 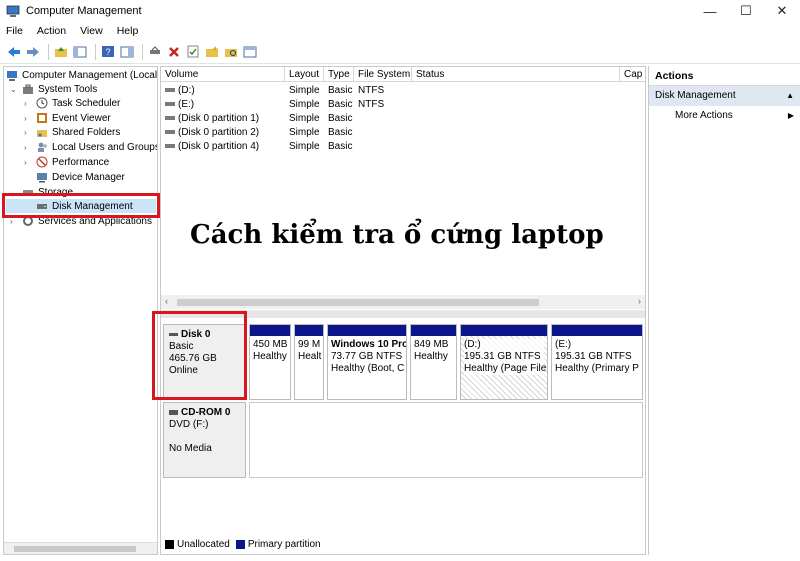 What do you see at coordinates (67, 118) in the screenshot?
I see `tree-item-event-viewer: › Event Viewer` at bounding box center [67, 118].